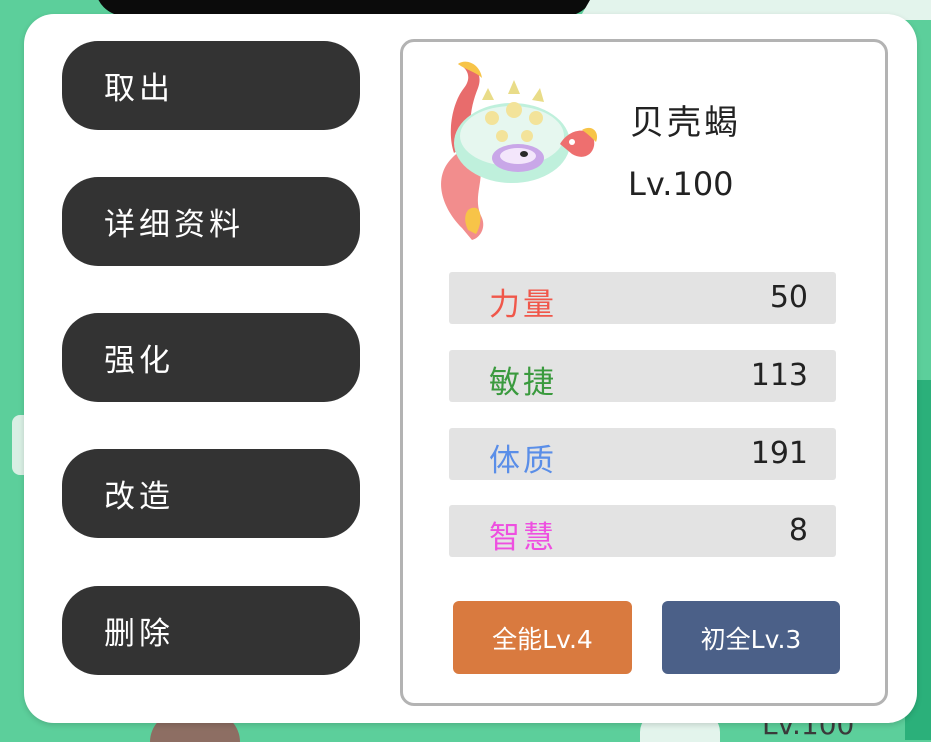  What do you see at coordinates (681, 184) in the screenshot?
I see `pet-level: Lv.100` at bounding box center [681, 184].